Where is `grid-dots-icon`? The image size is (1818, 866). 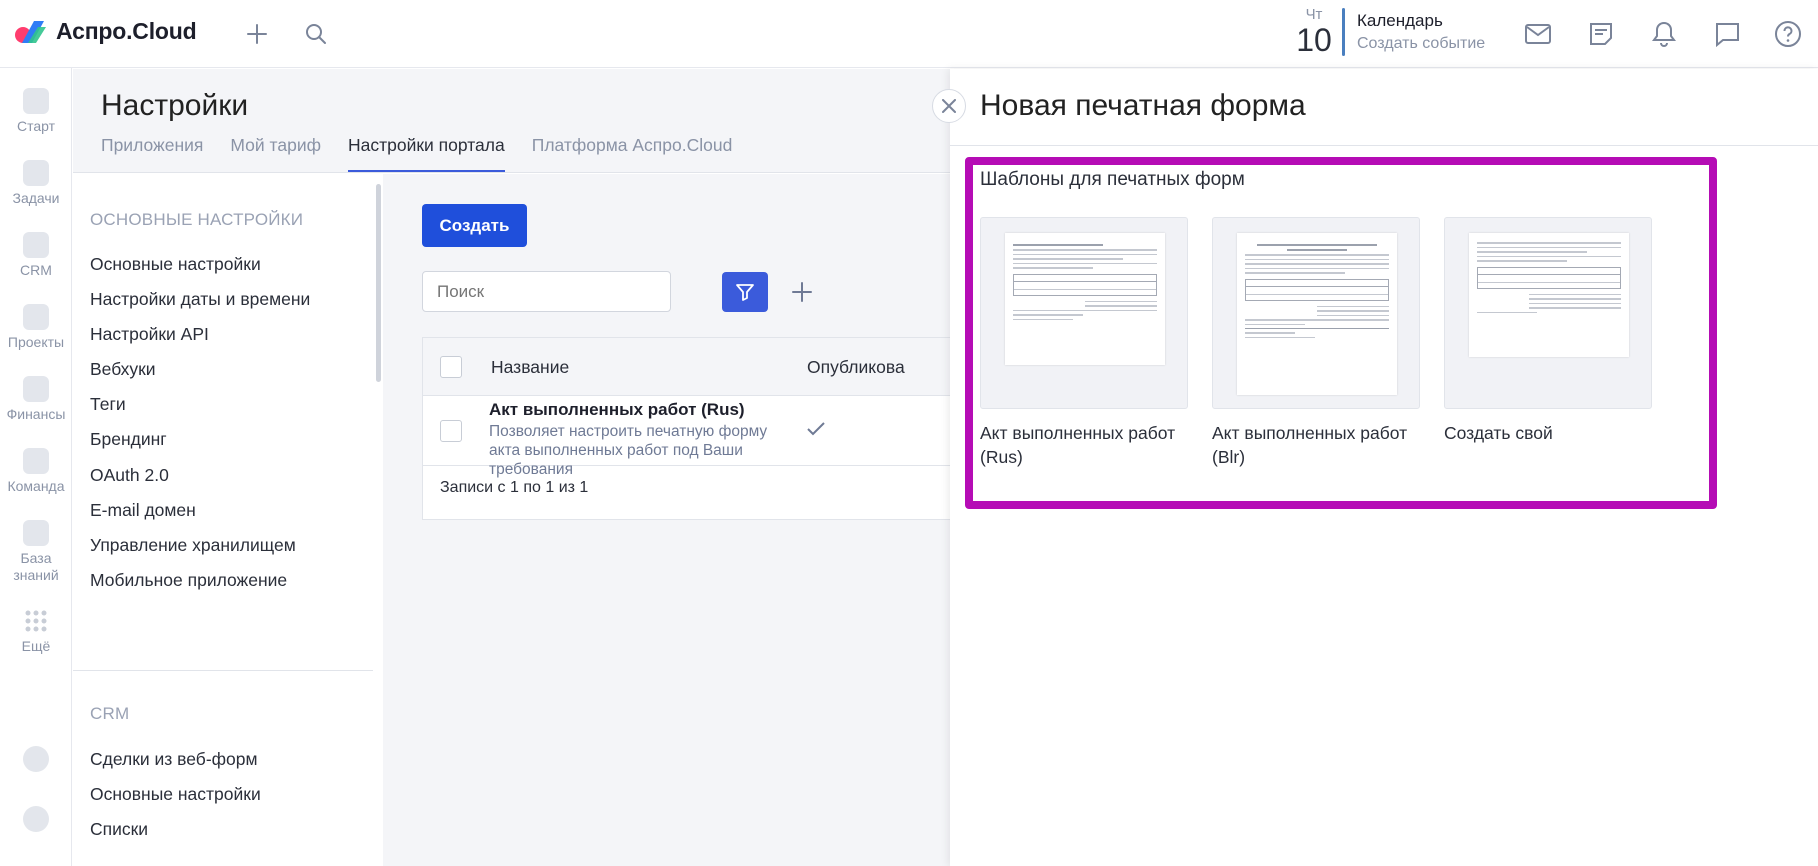 grid-dots-icon is located at coordinates (36, 621).